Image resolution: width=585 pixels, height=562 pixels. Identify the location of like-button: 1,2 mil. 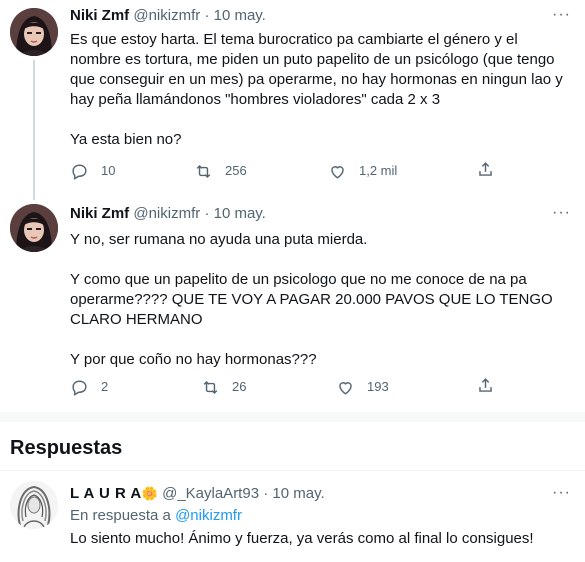
(362, 171).